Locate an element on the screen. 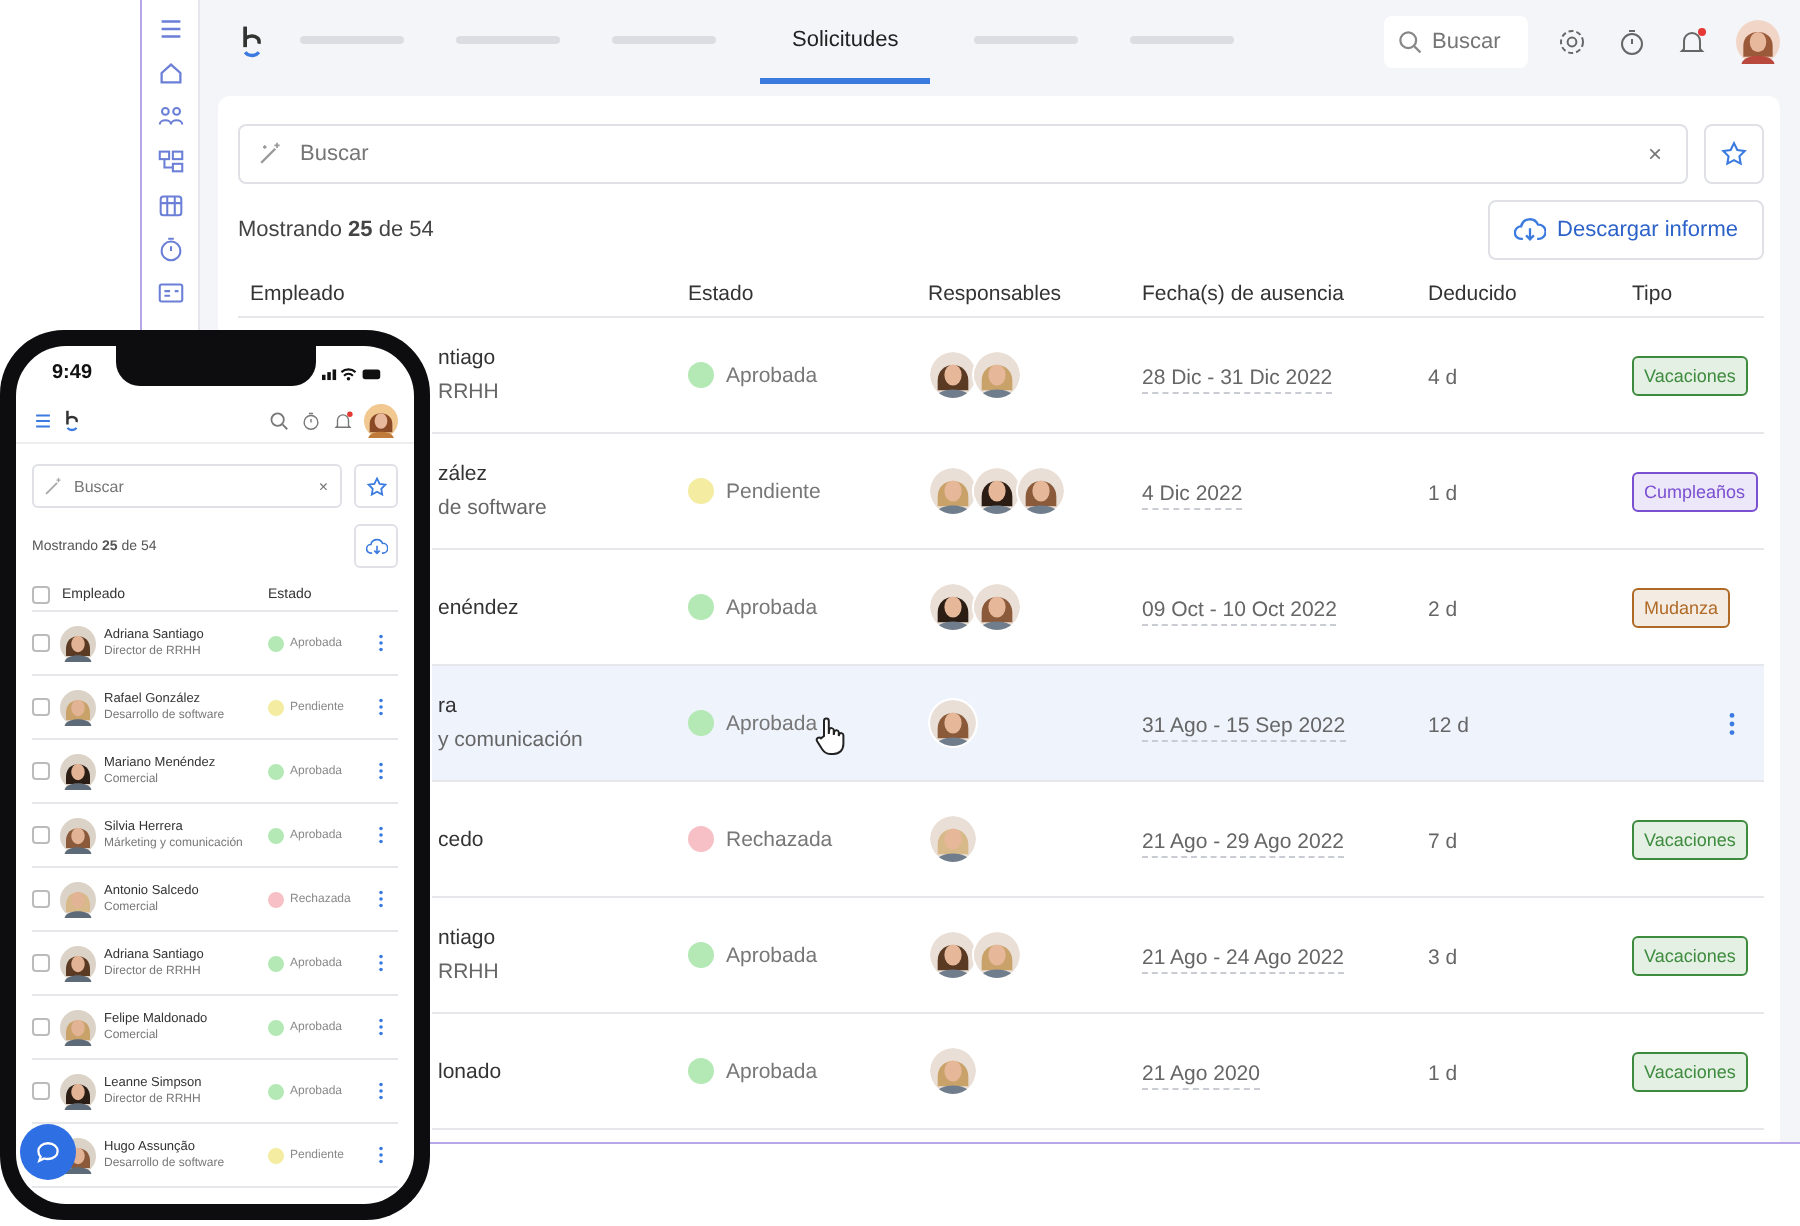 The image size is (1800, 1226). calendar-icon is located at coordinates (170, 205).